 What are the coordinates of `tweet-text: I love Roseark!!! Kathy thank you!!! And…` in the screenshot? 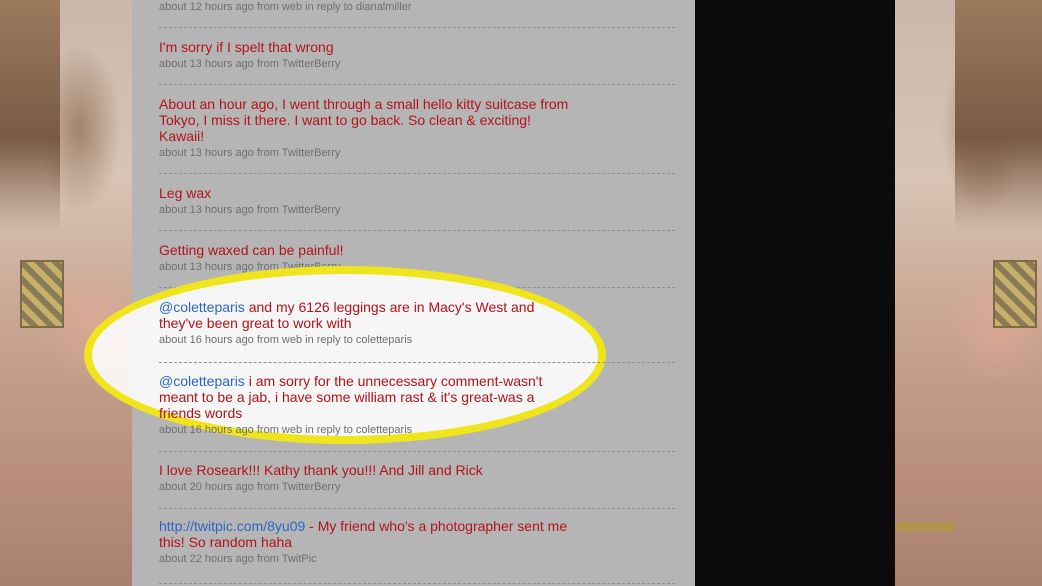 It's located at (321, 470).